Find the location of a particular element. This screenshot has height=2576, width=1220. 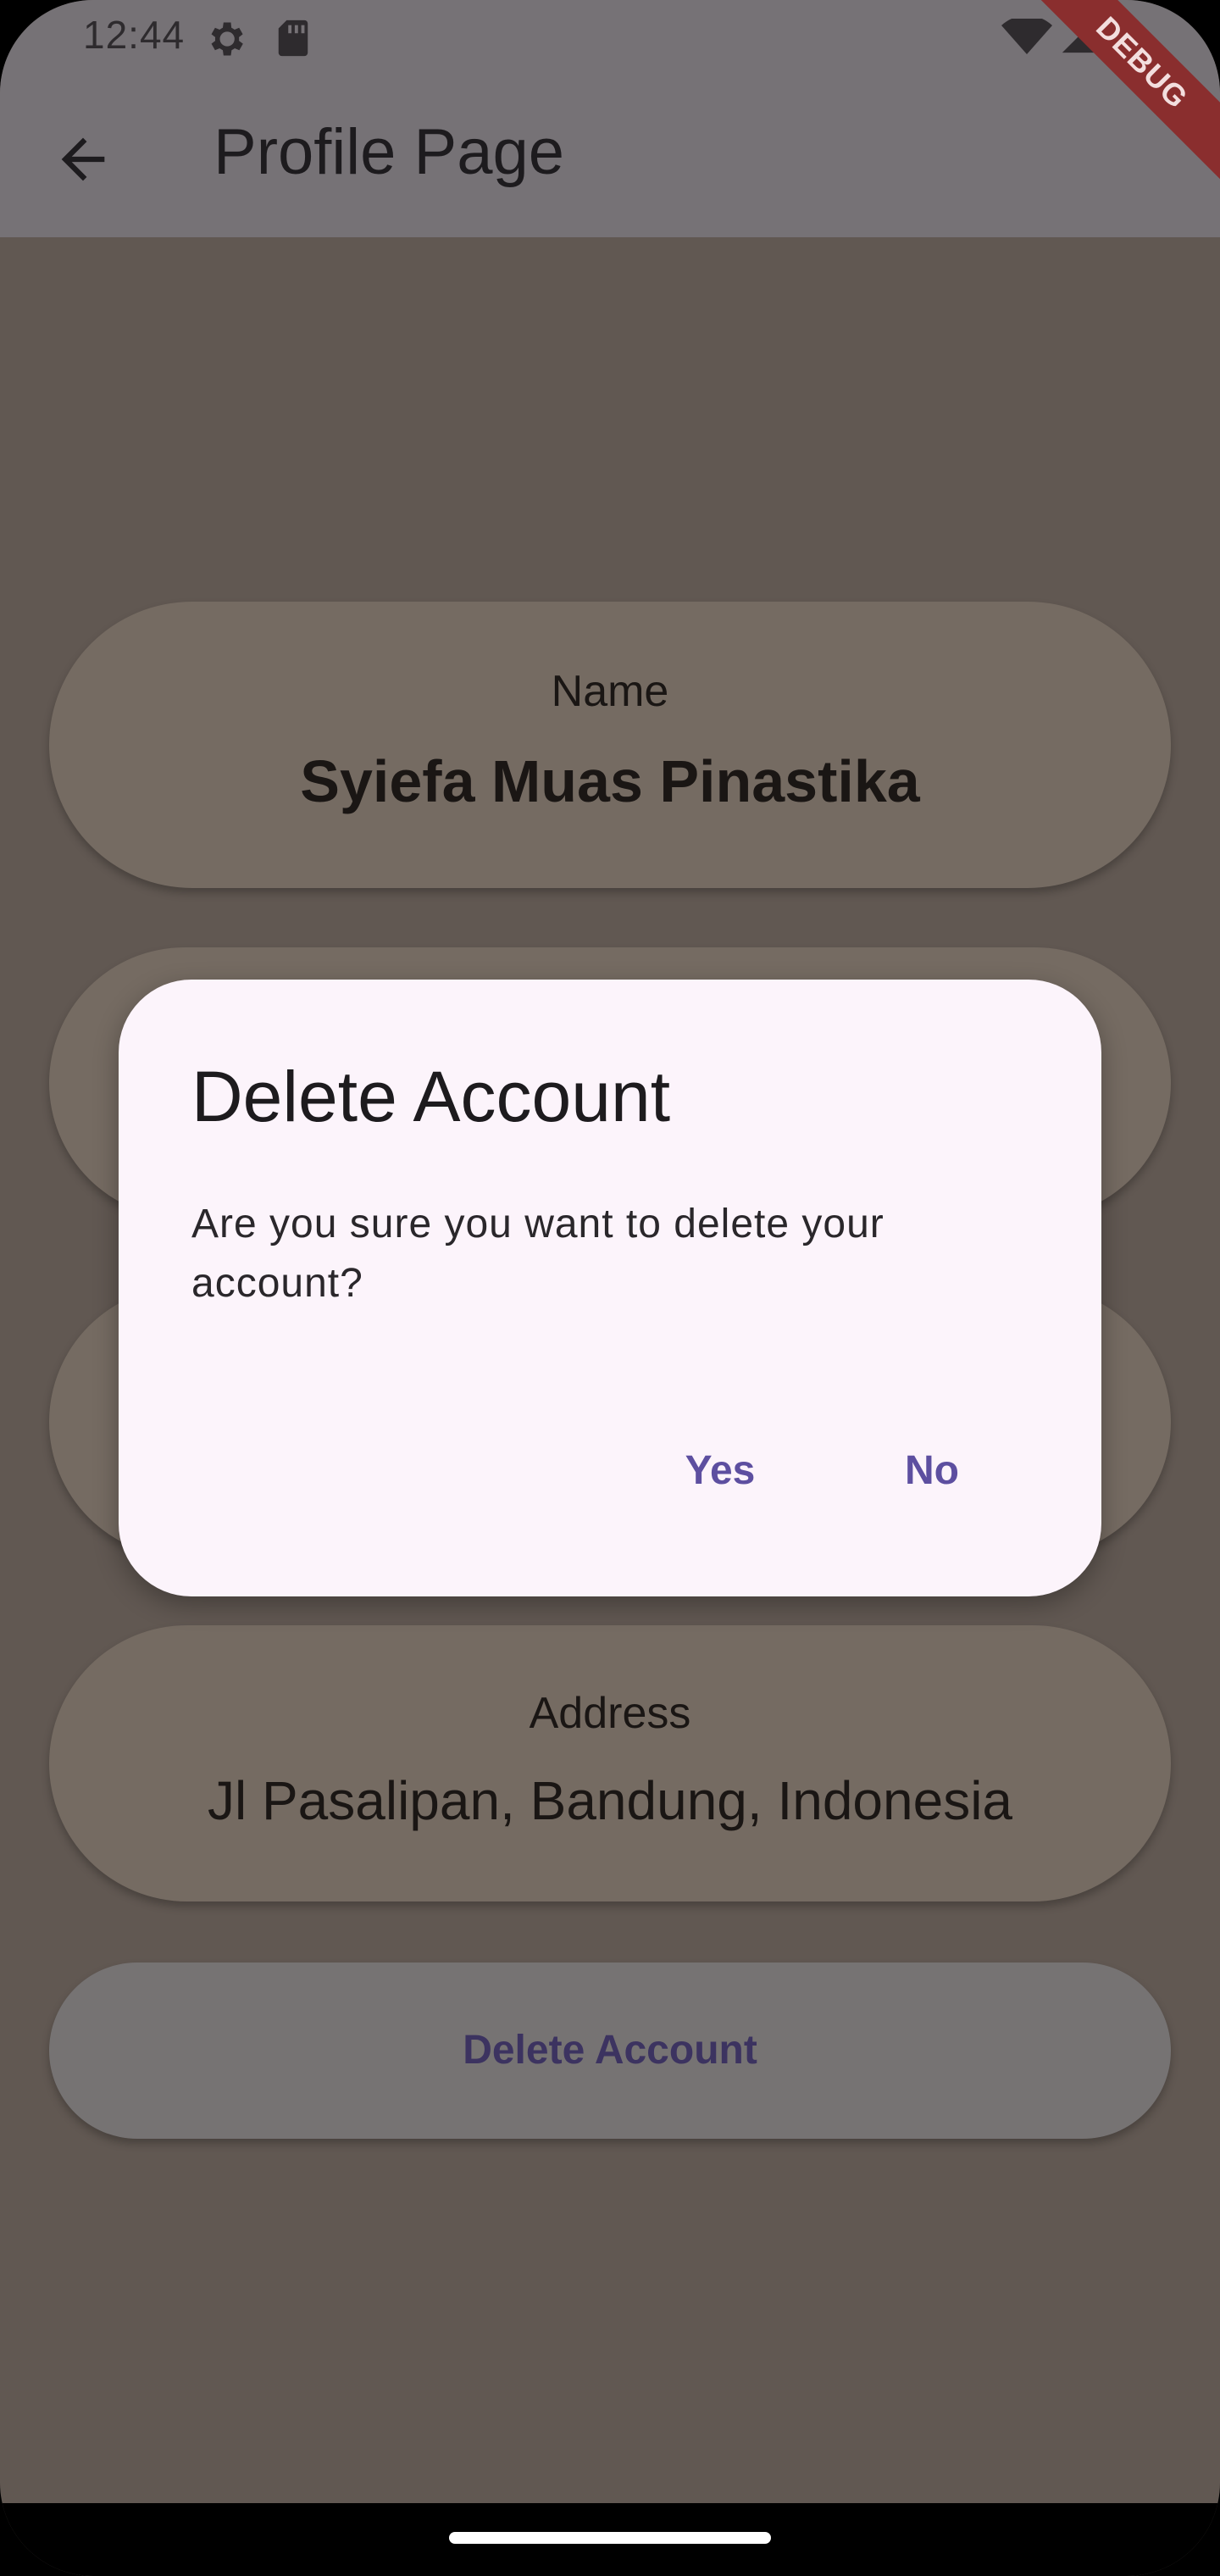

navigation-bar is located at coordinates (610, 2539).